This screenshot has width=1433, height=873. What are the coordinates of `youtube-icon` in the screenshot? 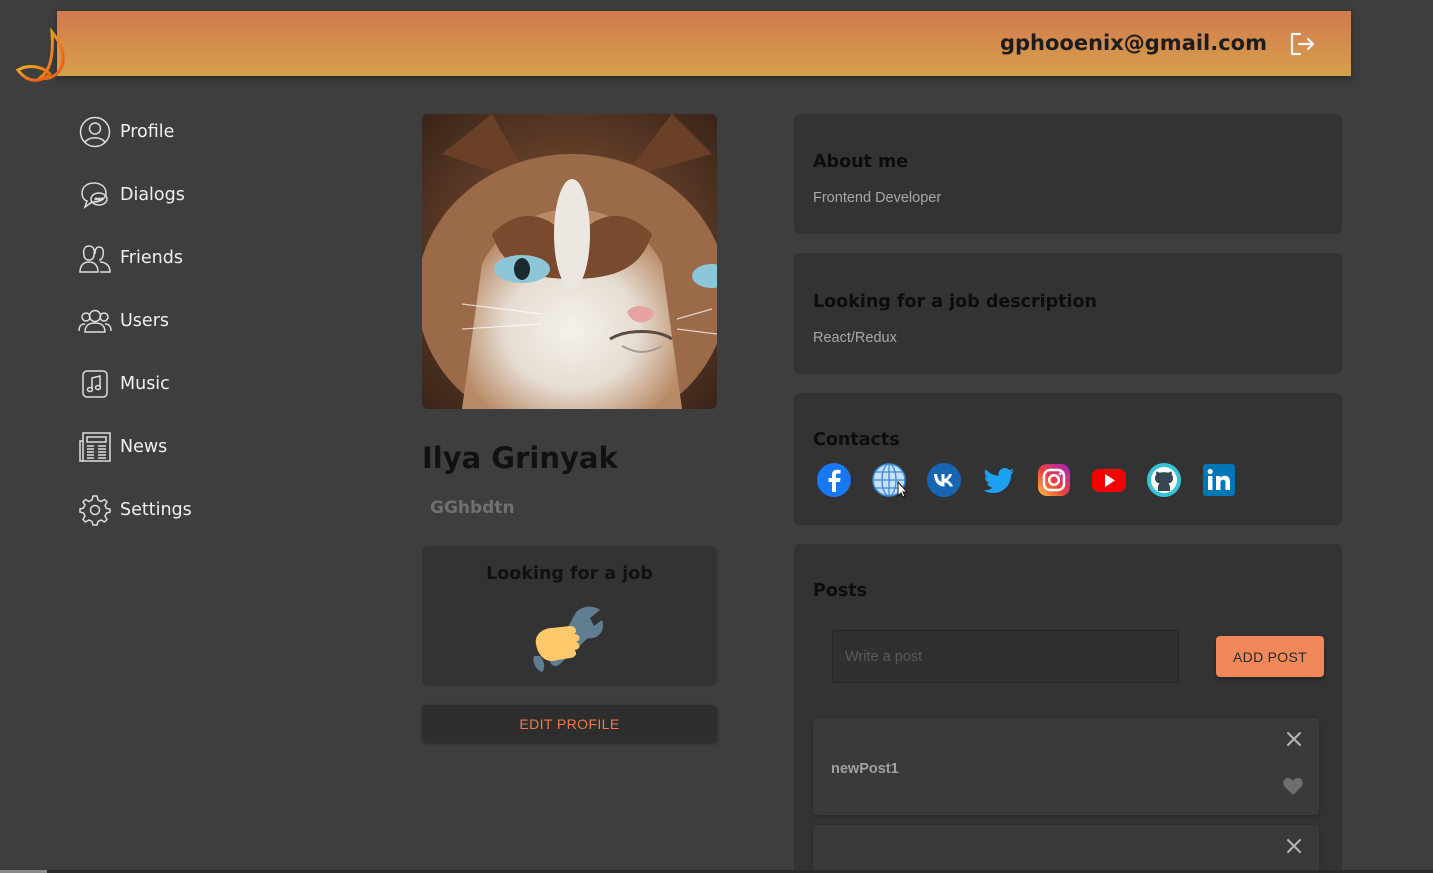 It's located at (1109, 480).